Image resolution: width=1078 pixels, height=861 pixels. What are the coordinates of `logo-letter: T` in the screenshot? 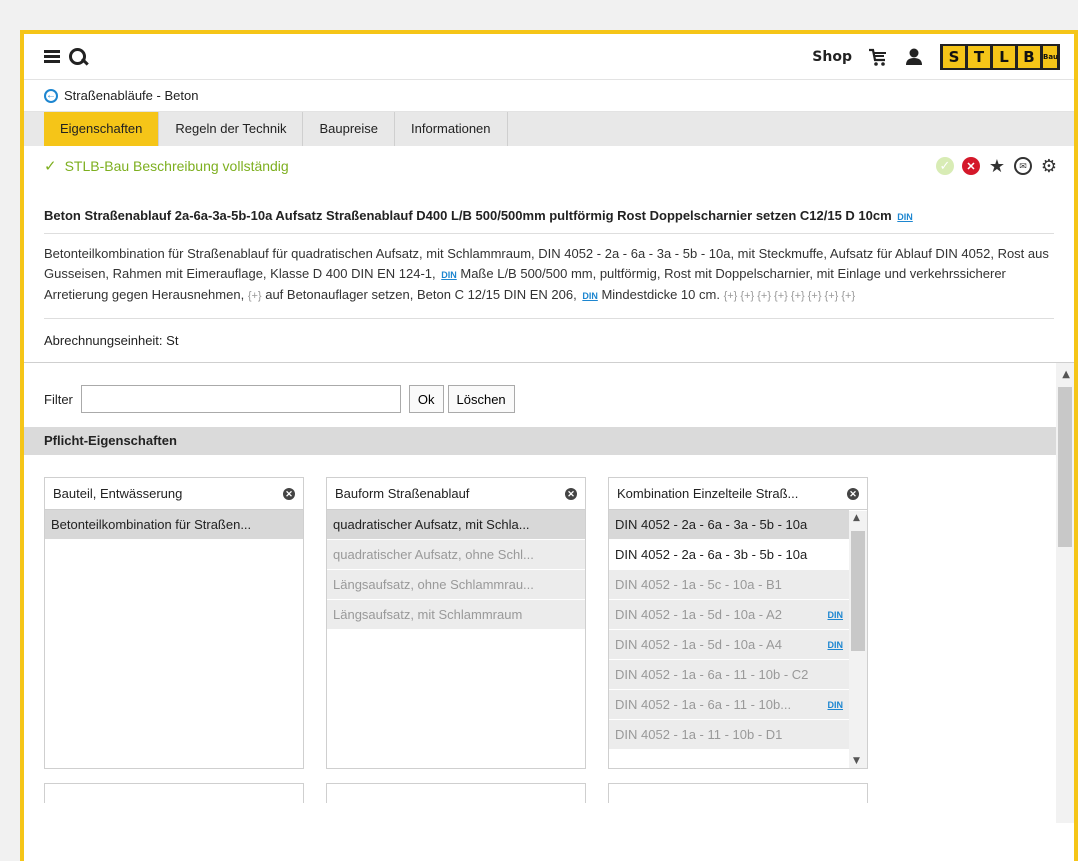 It's located at (979, 56).